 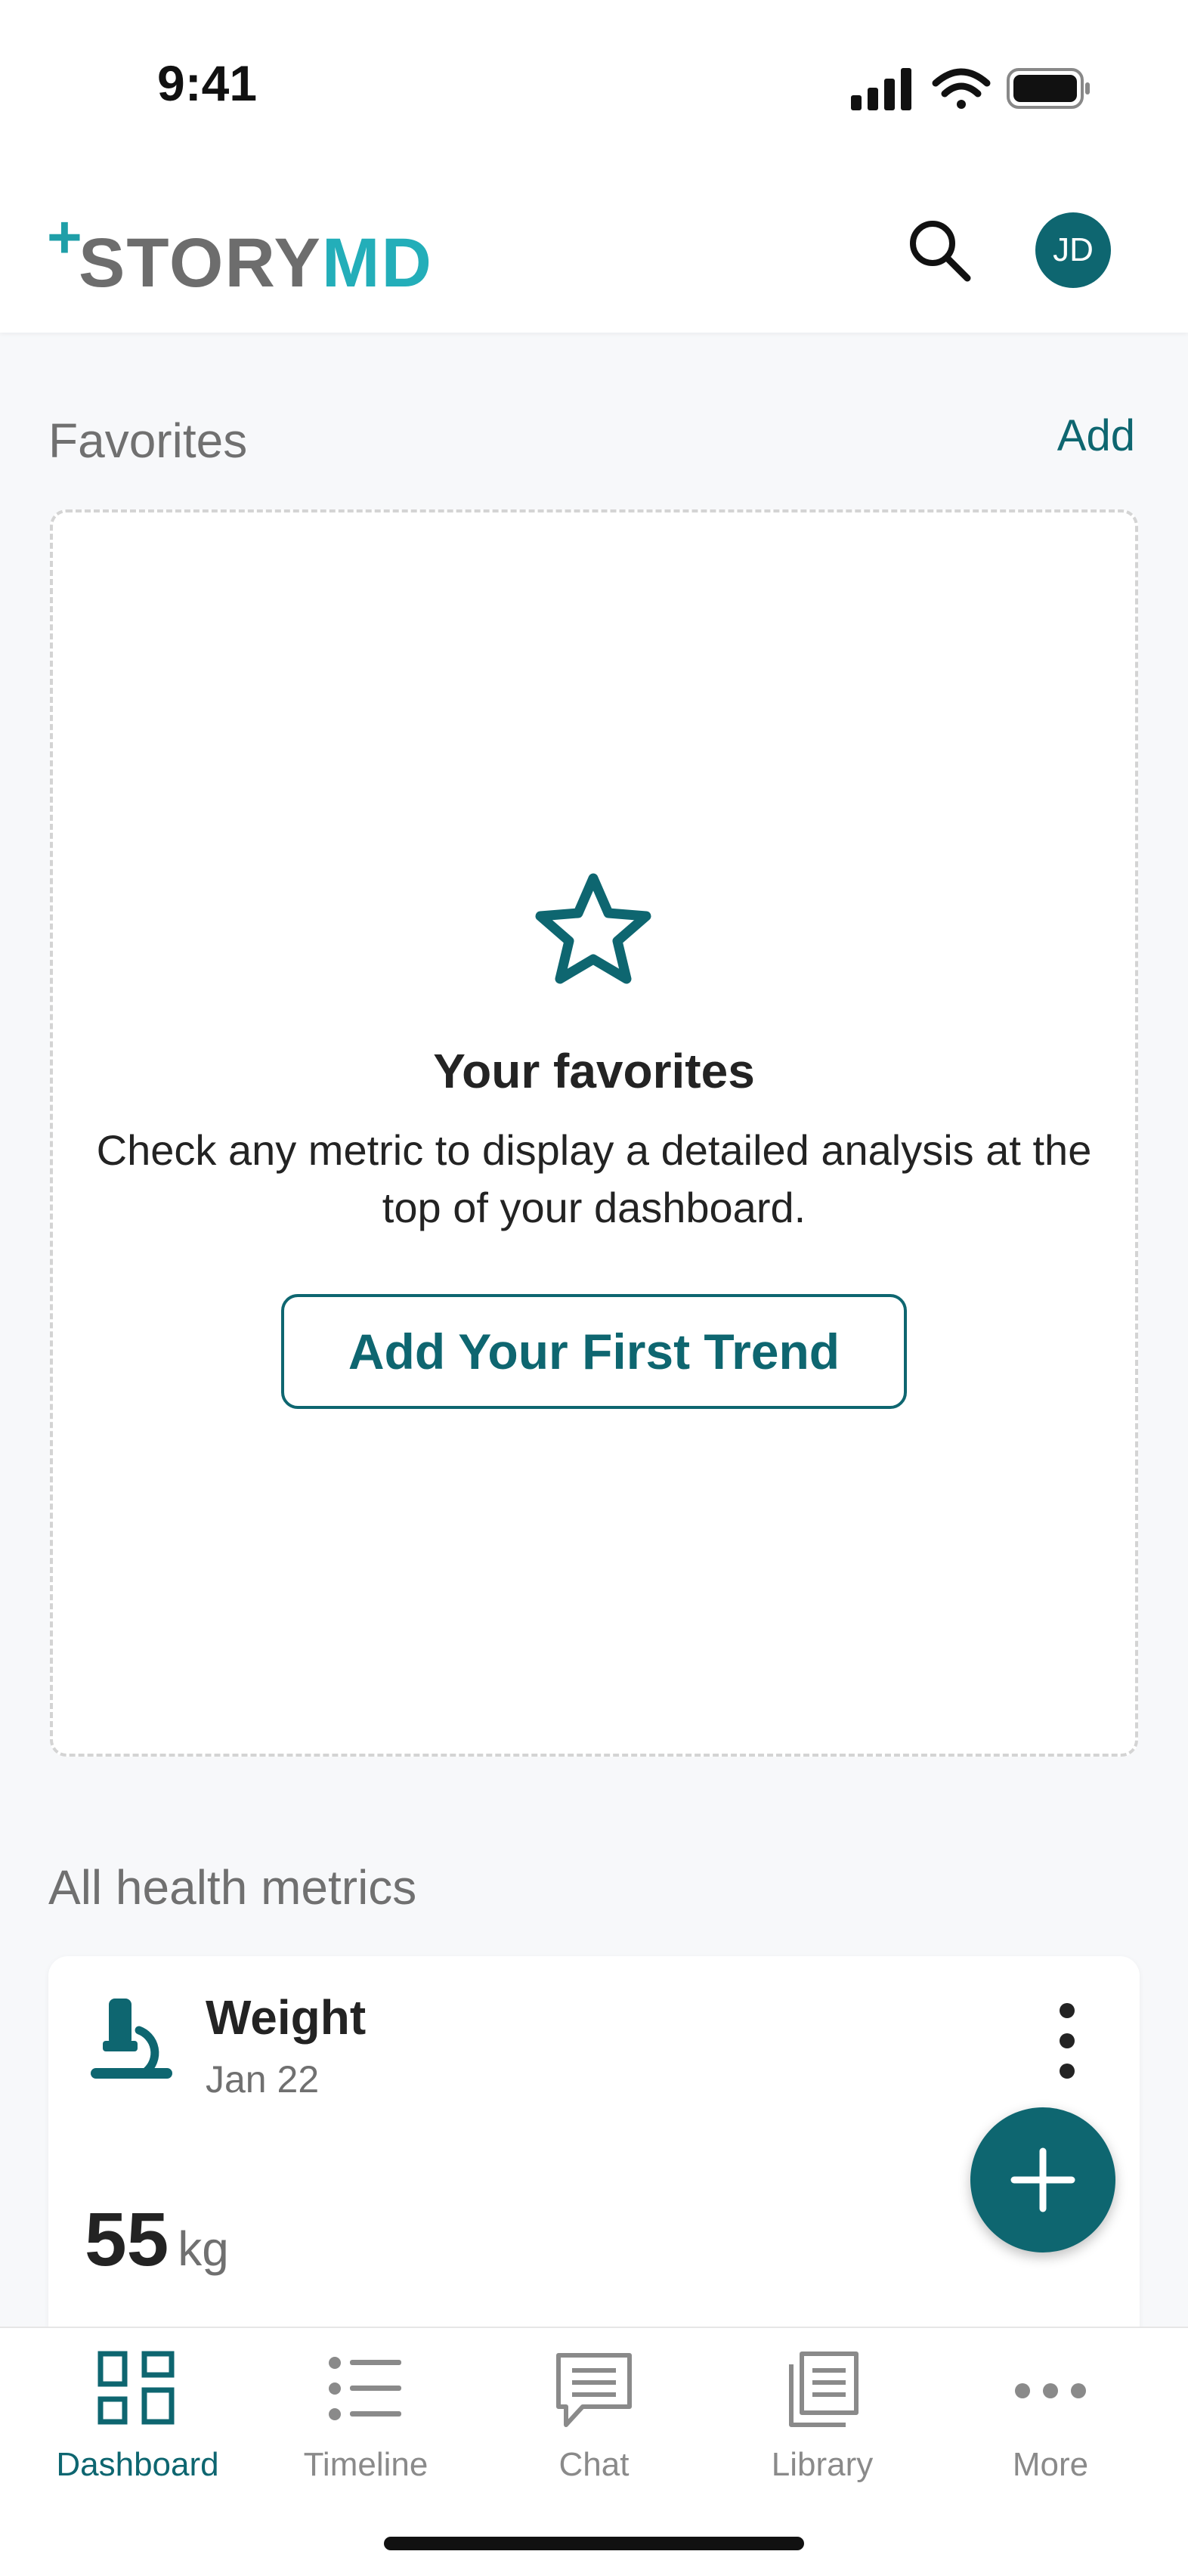 I want to click on logo-plus: +, so click(x=65, y=237).